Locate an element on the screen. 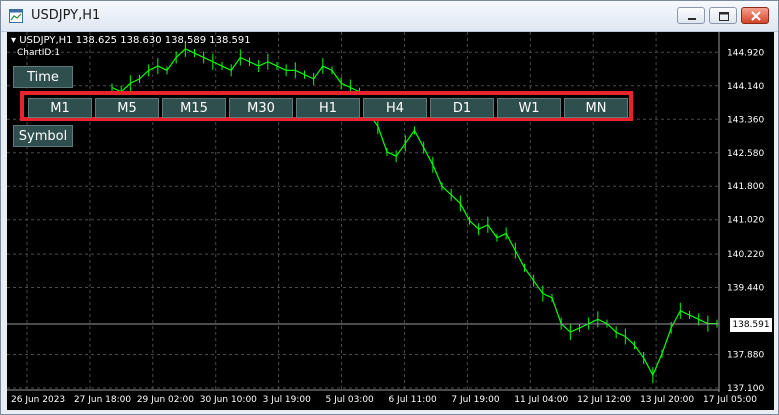 This screenshot has width=779, height=415. x-tick-label: 6 Jul 11:00 is located at coordinates (412, 400).